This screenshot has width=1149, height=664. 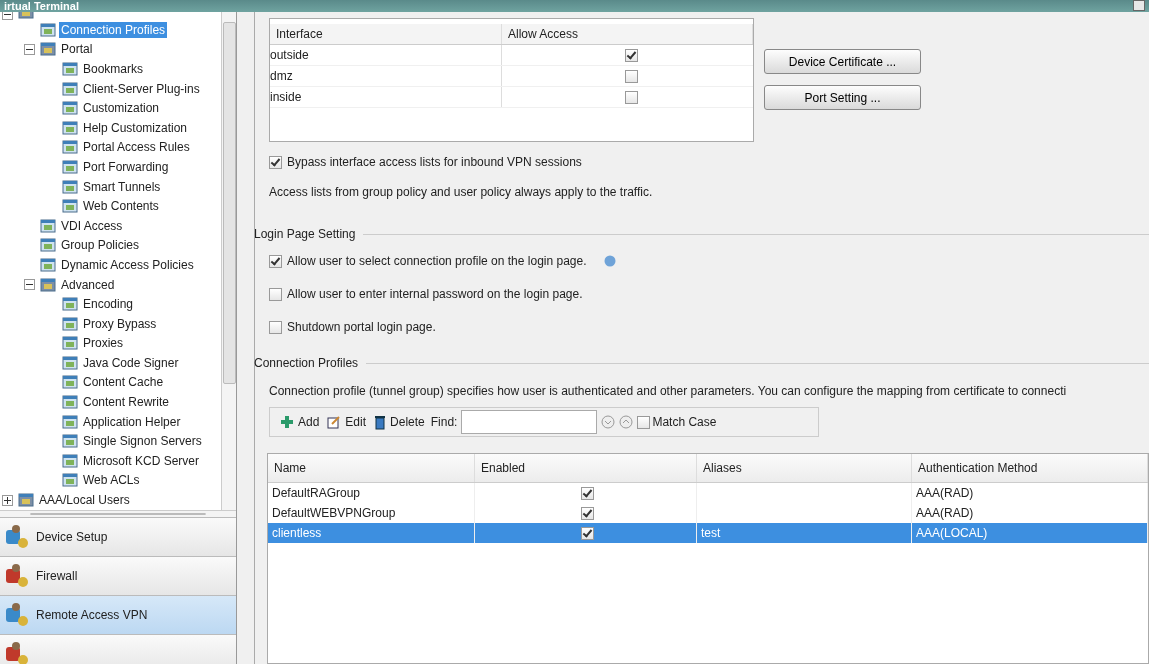 I want to click on tree-item: Help Customization, so click(x=135, y=127).